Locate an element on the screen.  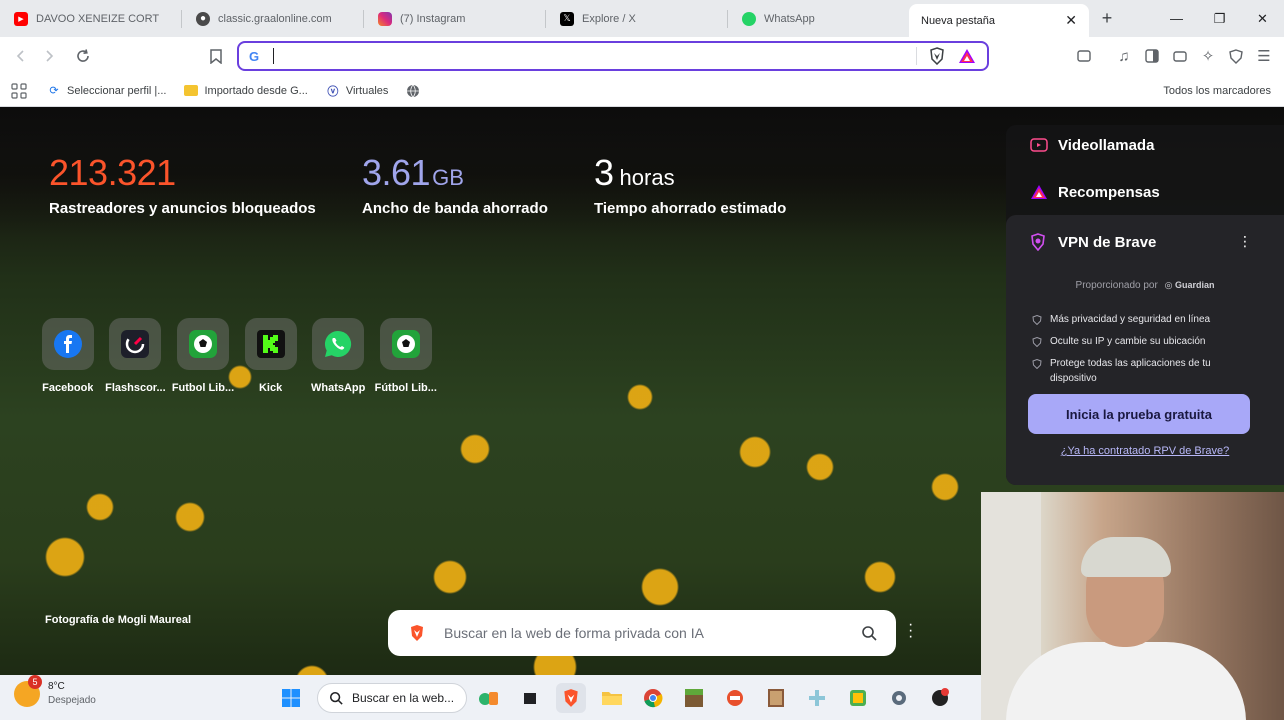
tab-manager-icon is located at coordinates (1084, 56).